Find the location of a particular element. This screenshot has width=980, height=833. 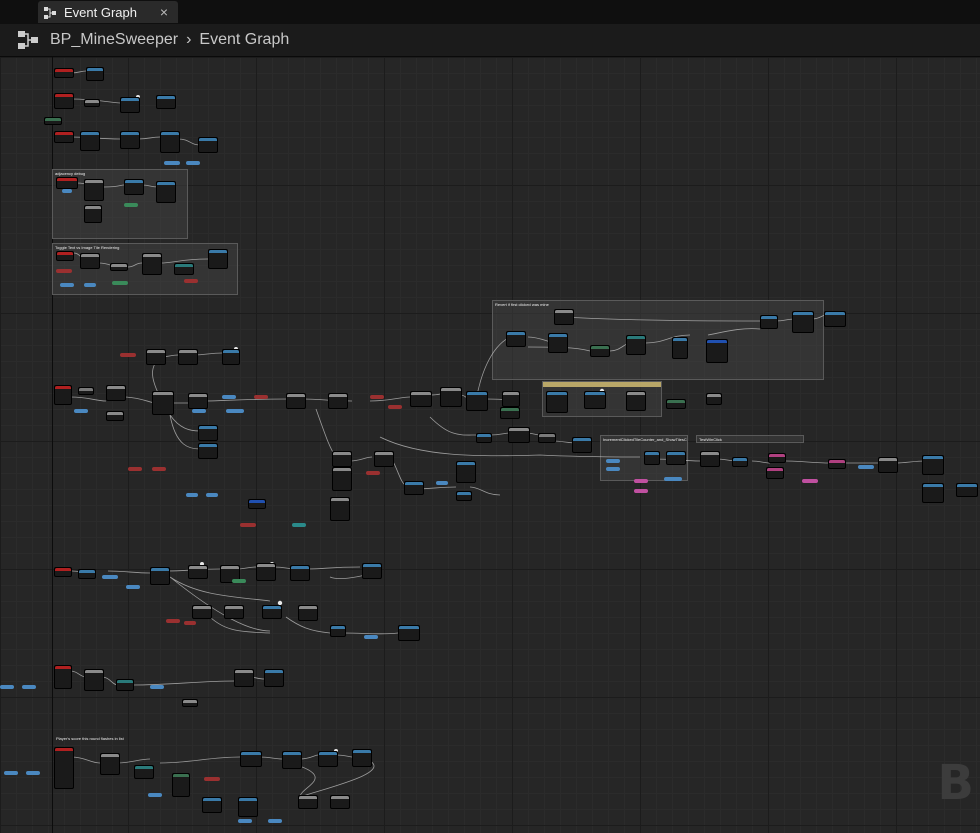

tab-event-graph: Event Graph × is located at coordinates (108, 12).